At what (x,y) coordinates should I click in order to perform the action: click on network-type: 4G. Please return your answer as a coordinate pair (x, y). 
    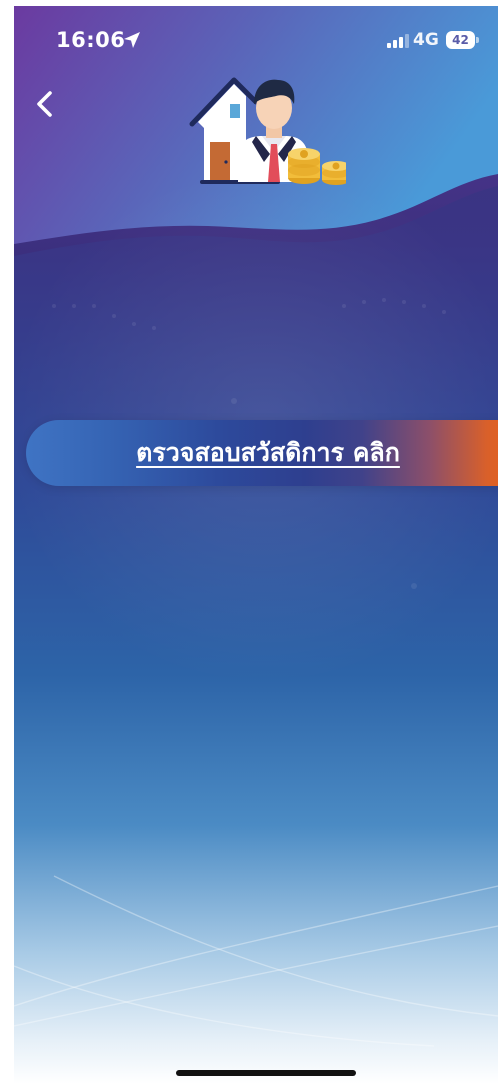
    Looking at the image, I should click on (426, 40).